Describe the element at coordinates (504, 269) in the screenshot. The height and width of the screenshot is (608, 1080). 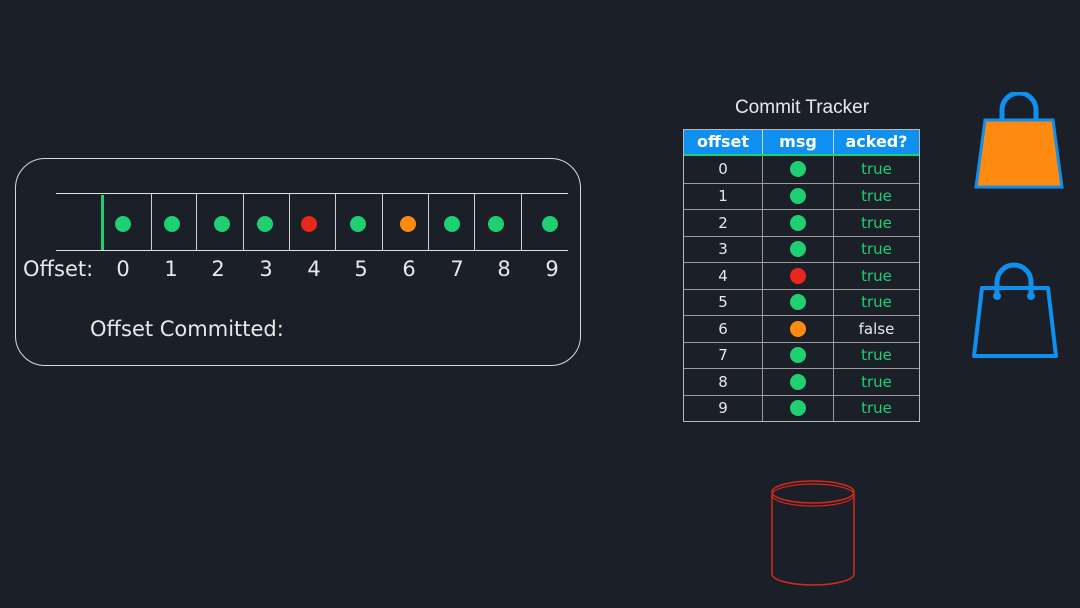
I see `offset-number: 8` at that location.